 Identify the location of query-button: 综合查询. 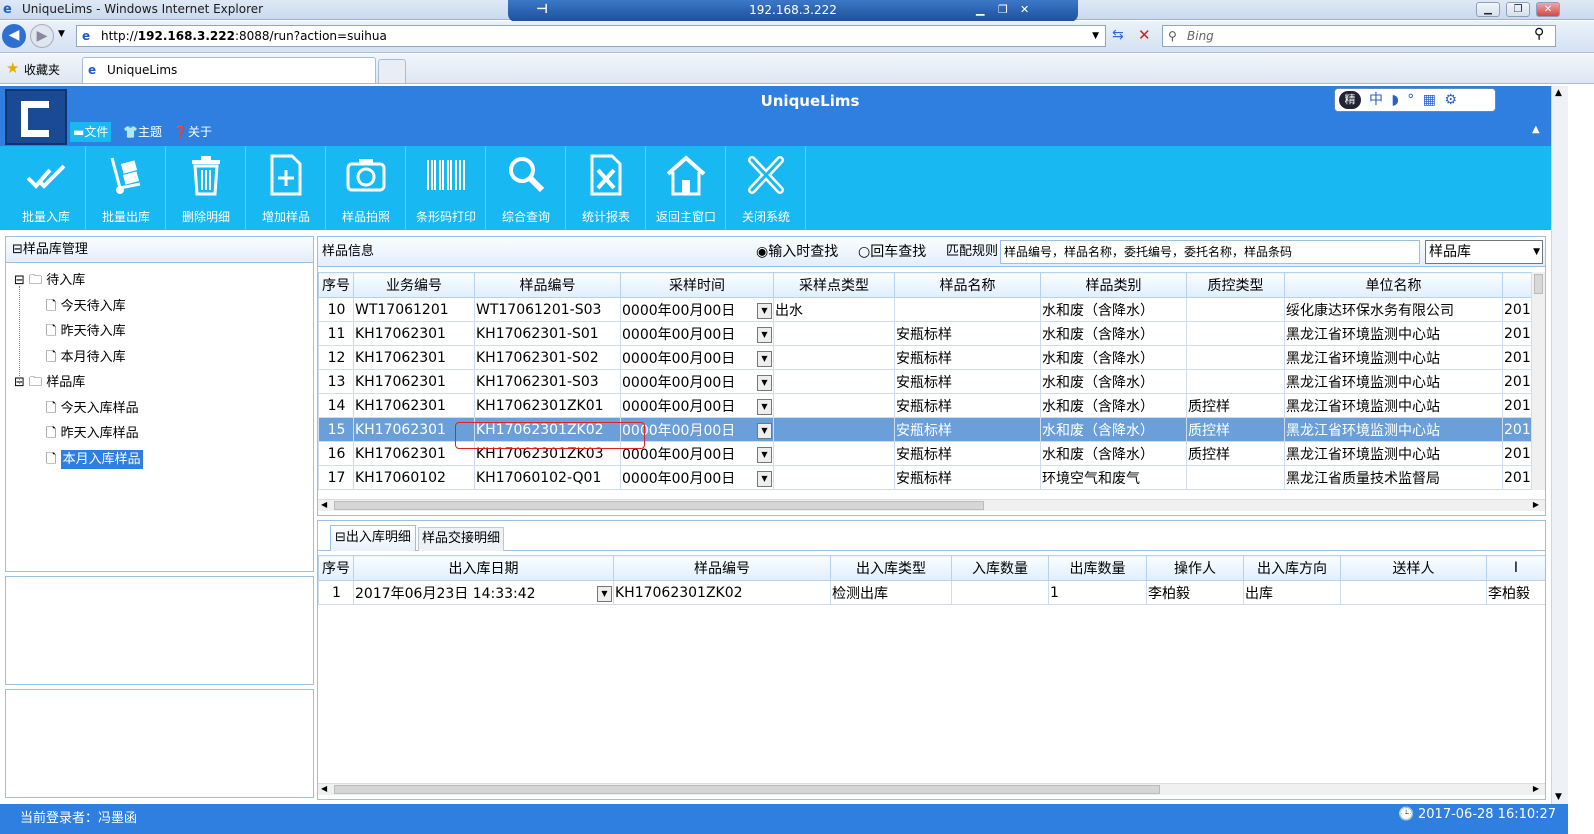
(526, 188).